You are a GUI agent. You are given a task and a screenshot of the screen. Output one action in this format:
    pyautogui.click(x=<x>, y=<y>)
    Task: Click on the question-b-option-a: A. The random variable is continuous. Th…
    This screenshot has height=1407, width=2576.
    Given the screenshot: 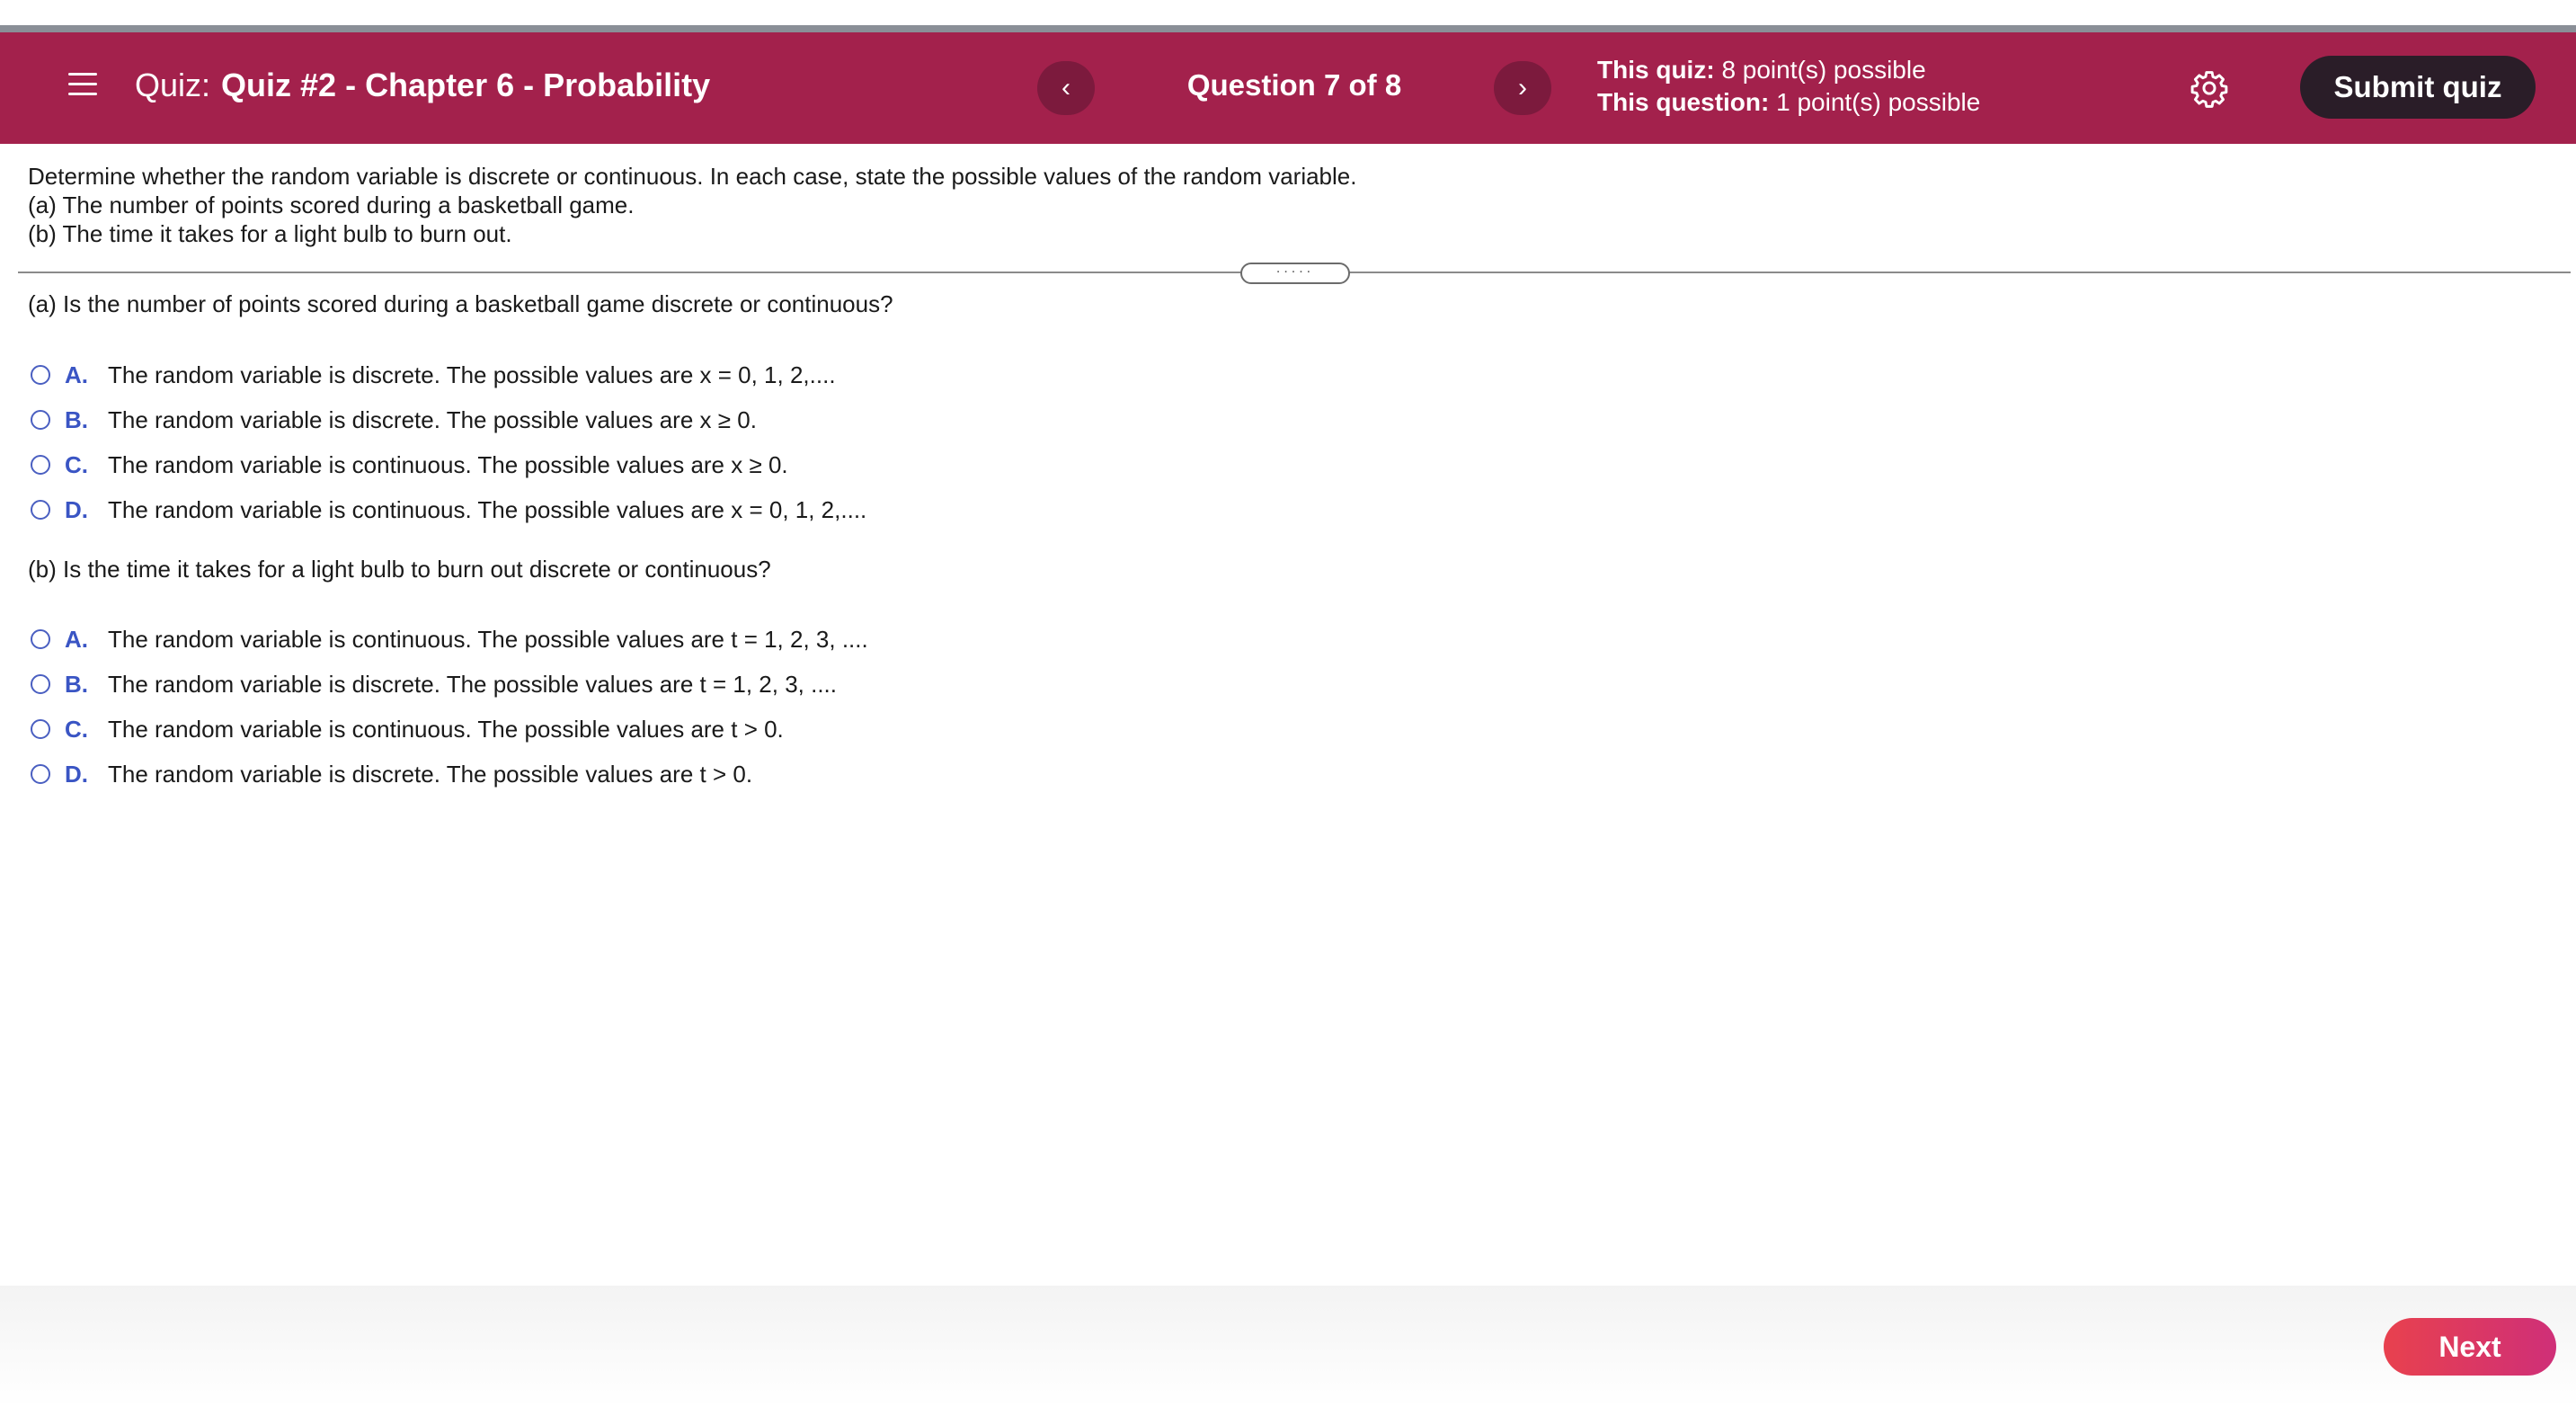 What is the action you would take?
    pyautogui.click(x=449, y=639)
    